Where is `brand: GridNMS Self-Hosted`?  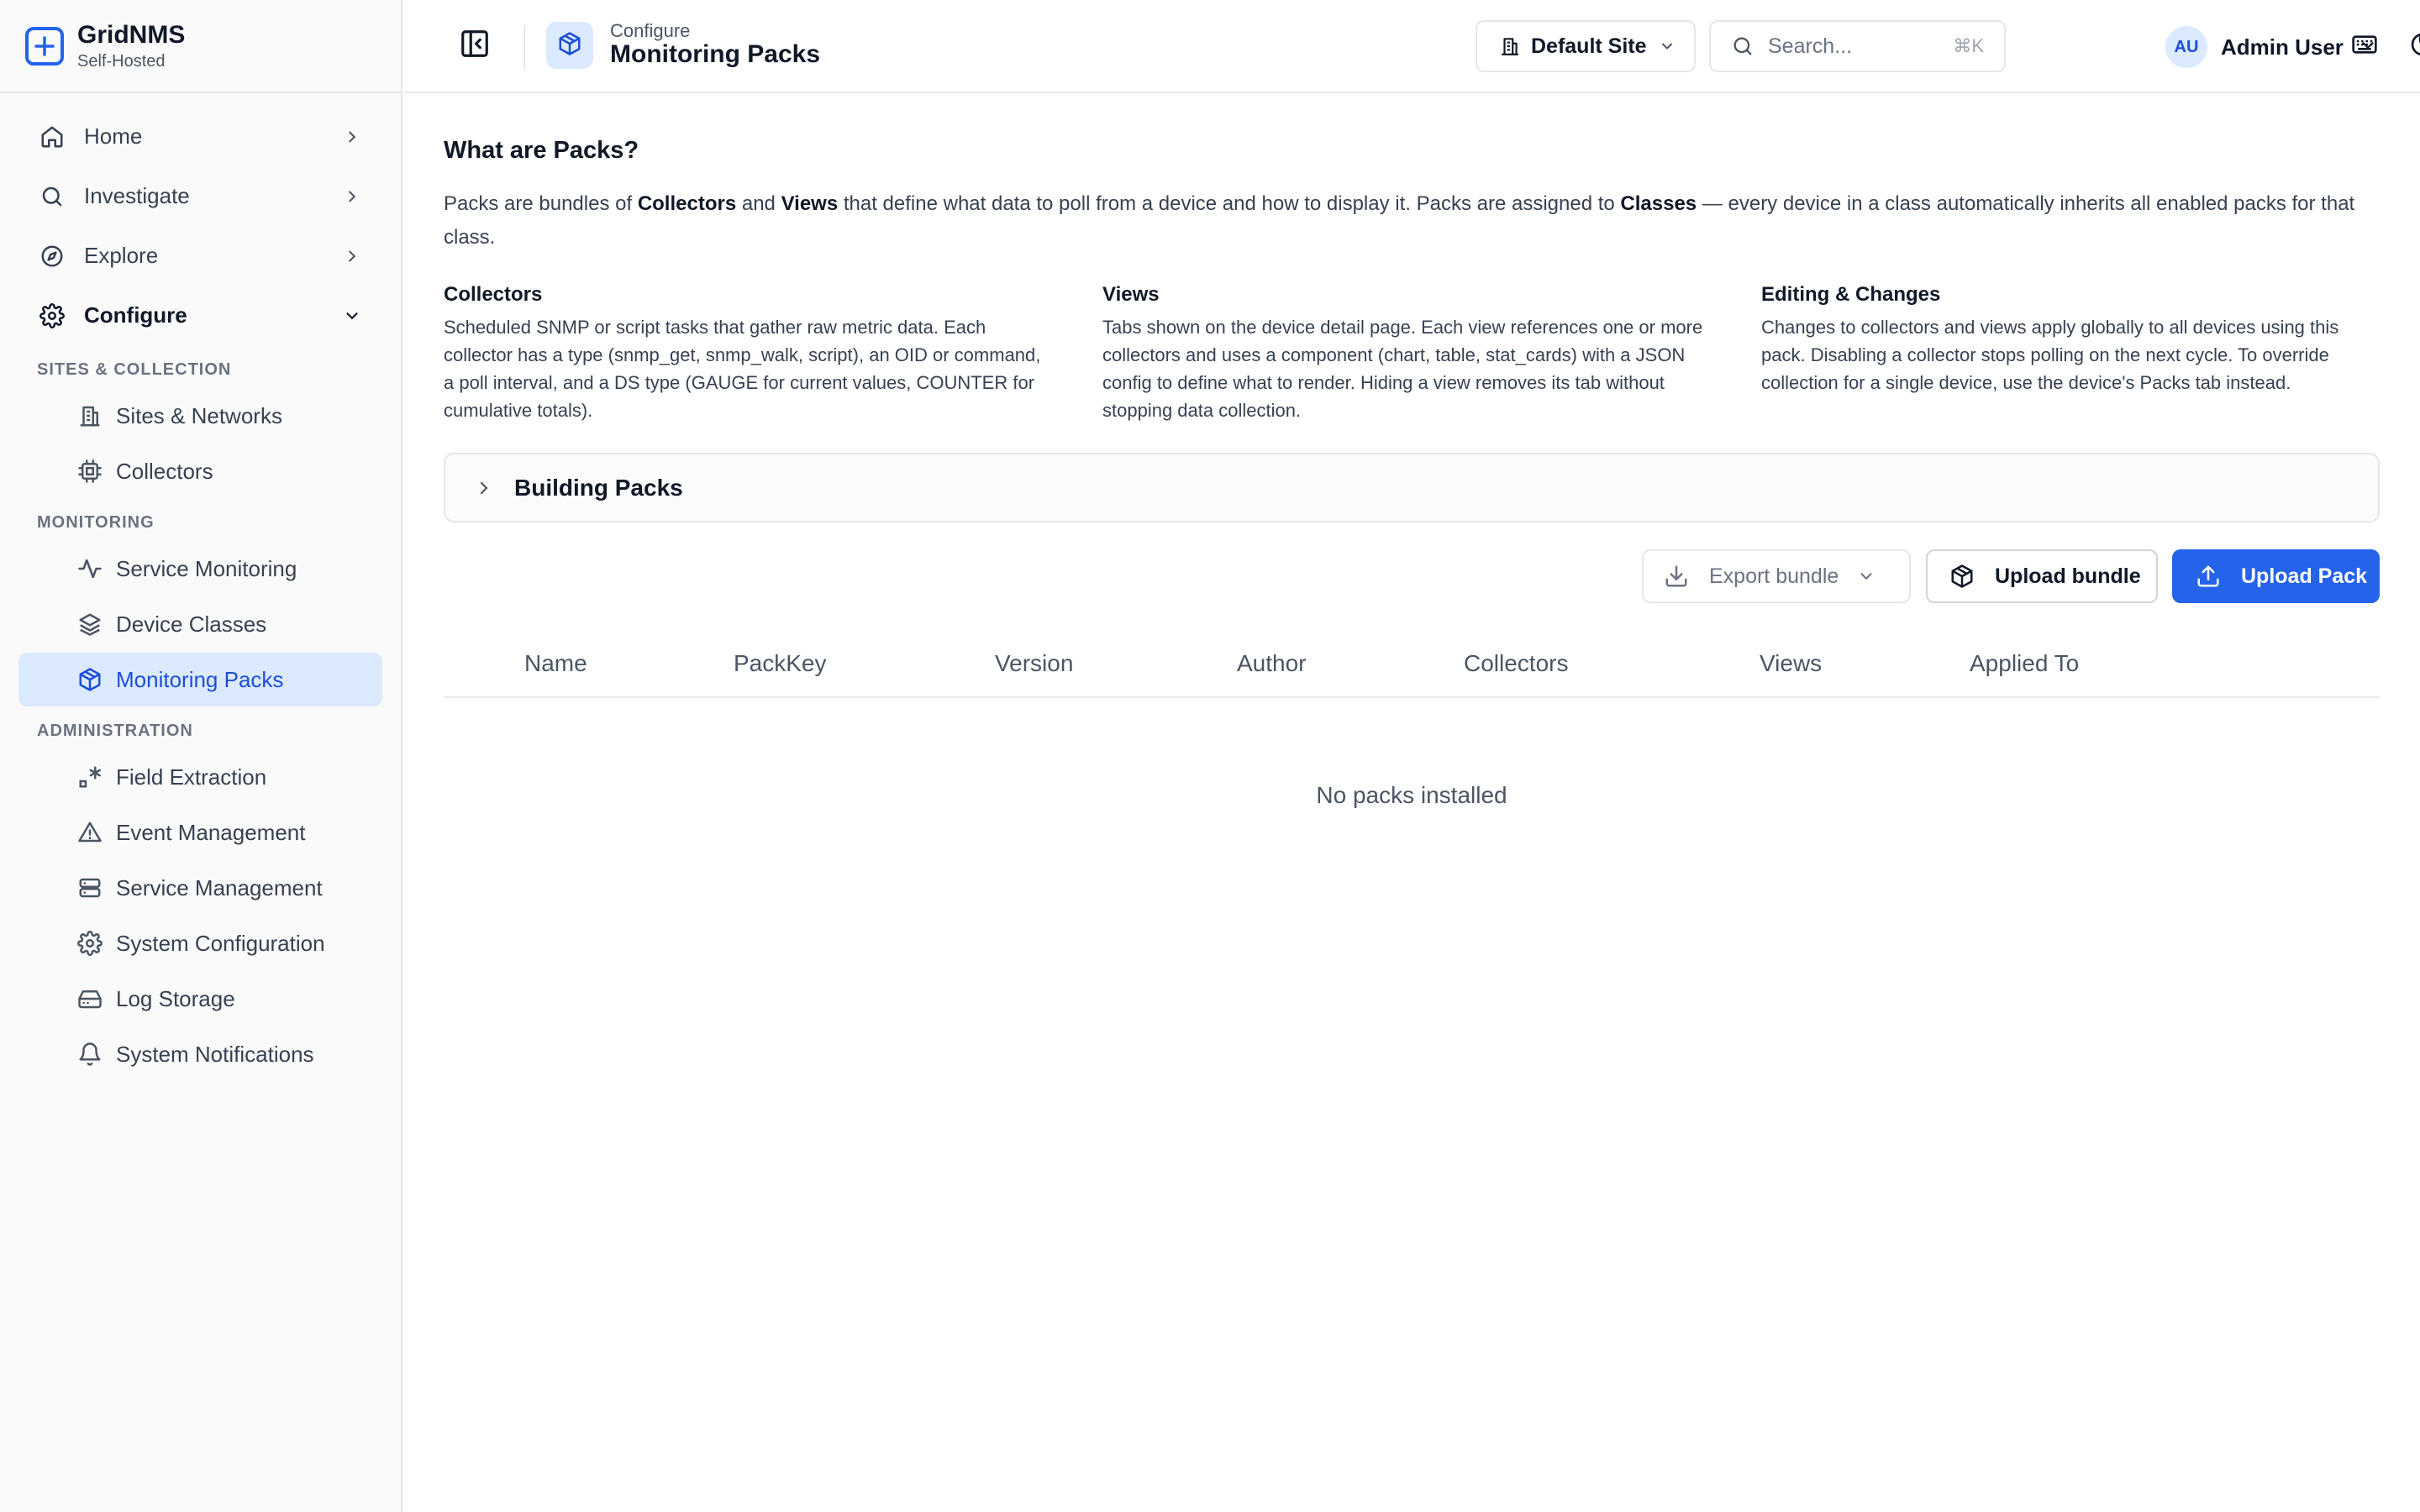 brand: GridNMS Self-Hosted is located at coordinates (200, 46).